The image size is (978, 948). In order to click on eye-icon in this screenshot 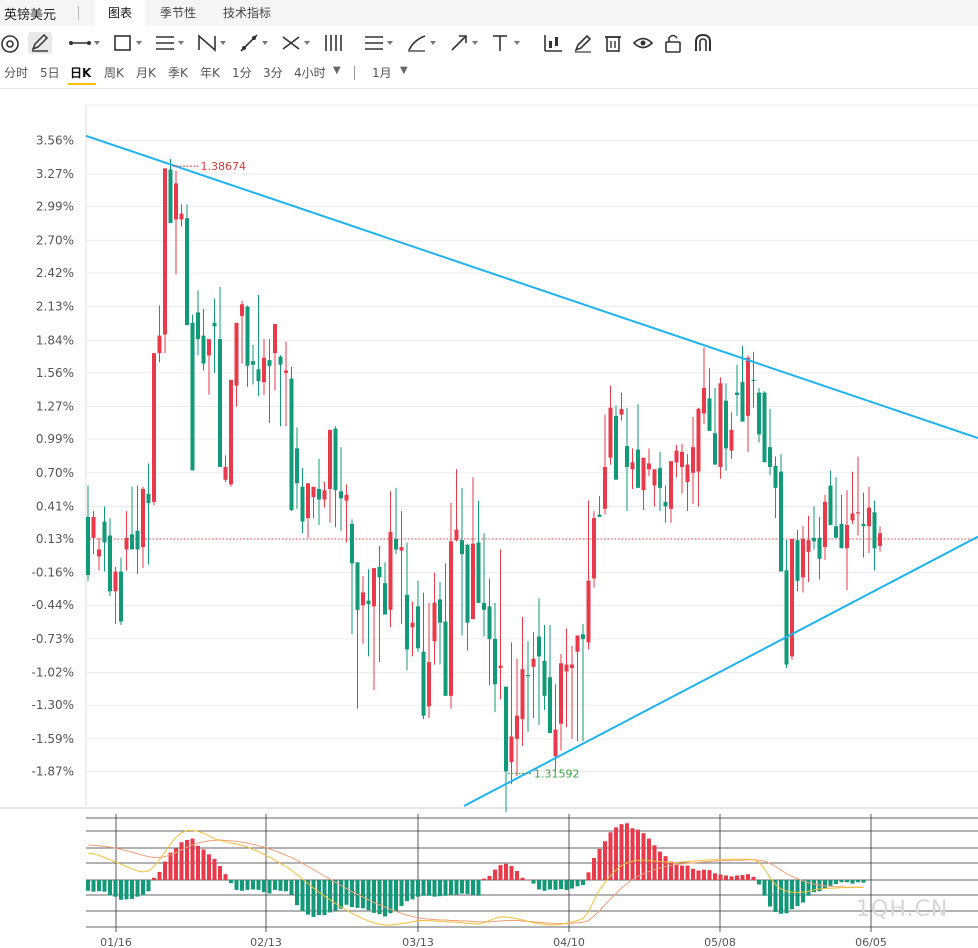, I will do `click(643, 43)`.